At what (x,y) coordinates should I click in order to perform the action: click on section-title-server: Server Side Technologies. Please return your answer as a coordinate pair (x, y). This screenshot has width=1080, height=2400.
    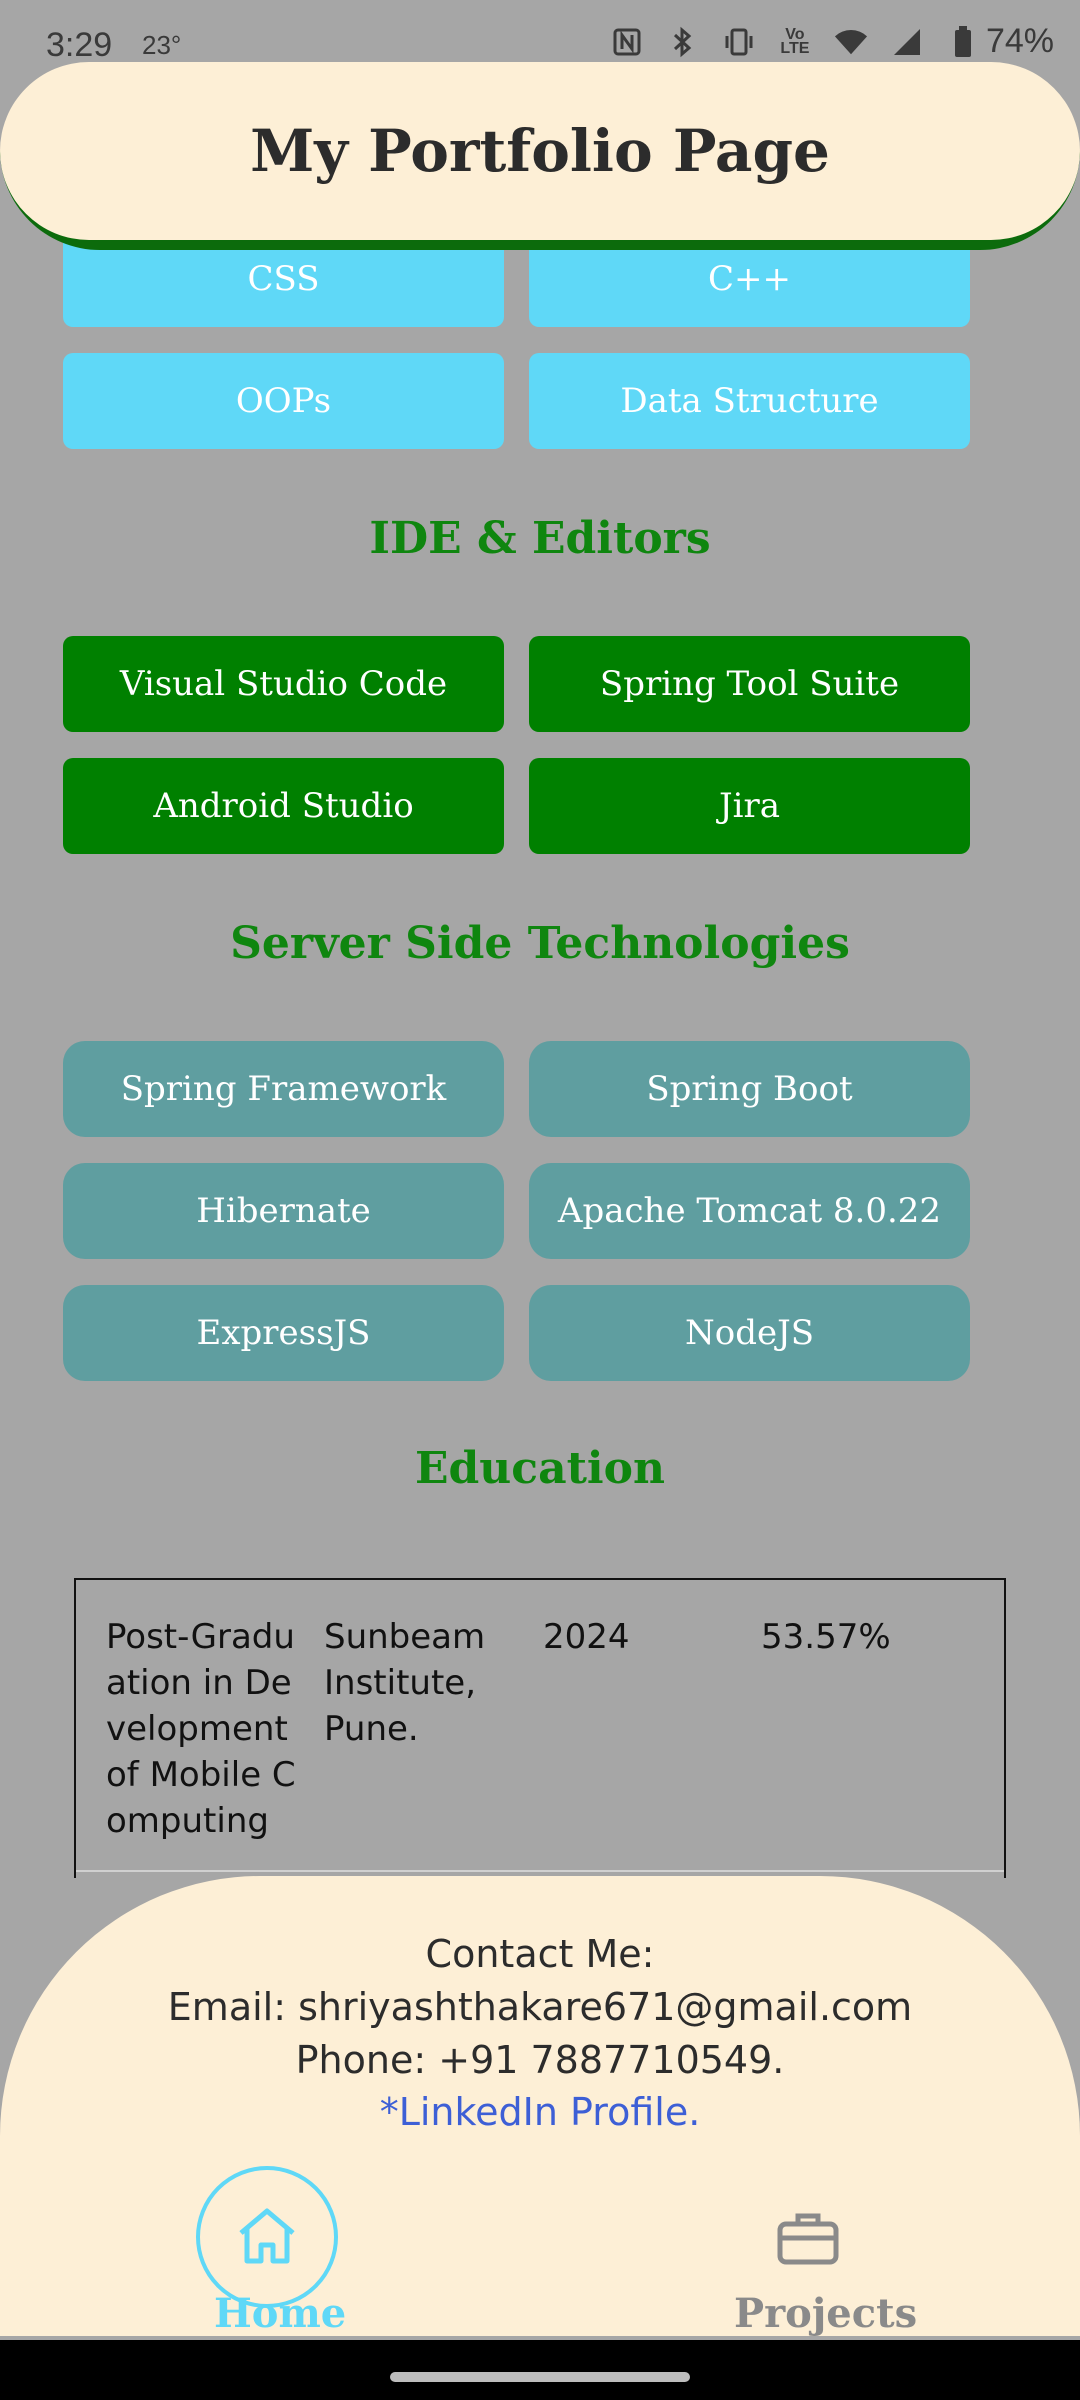
    Looking at the image, I should click on (540, 943).